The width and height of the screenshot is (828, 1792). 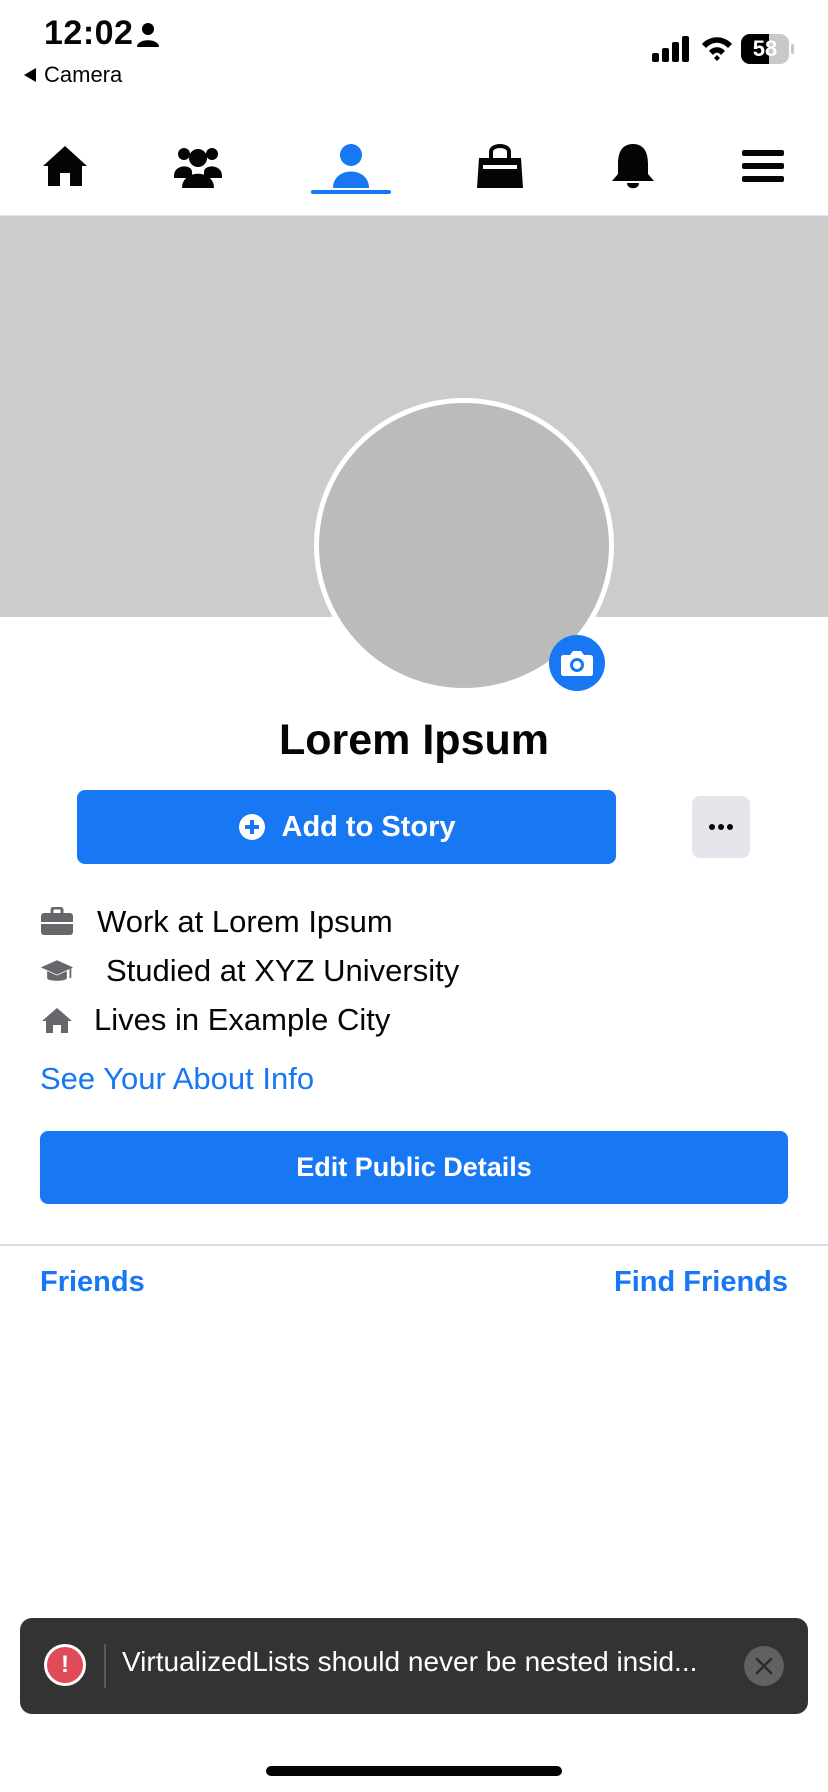 I want to click on error-icon: !, so click(x=65, y=1665).